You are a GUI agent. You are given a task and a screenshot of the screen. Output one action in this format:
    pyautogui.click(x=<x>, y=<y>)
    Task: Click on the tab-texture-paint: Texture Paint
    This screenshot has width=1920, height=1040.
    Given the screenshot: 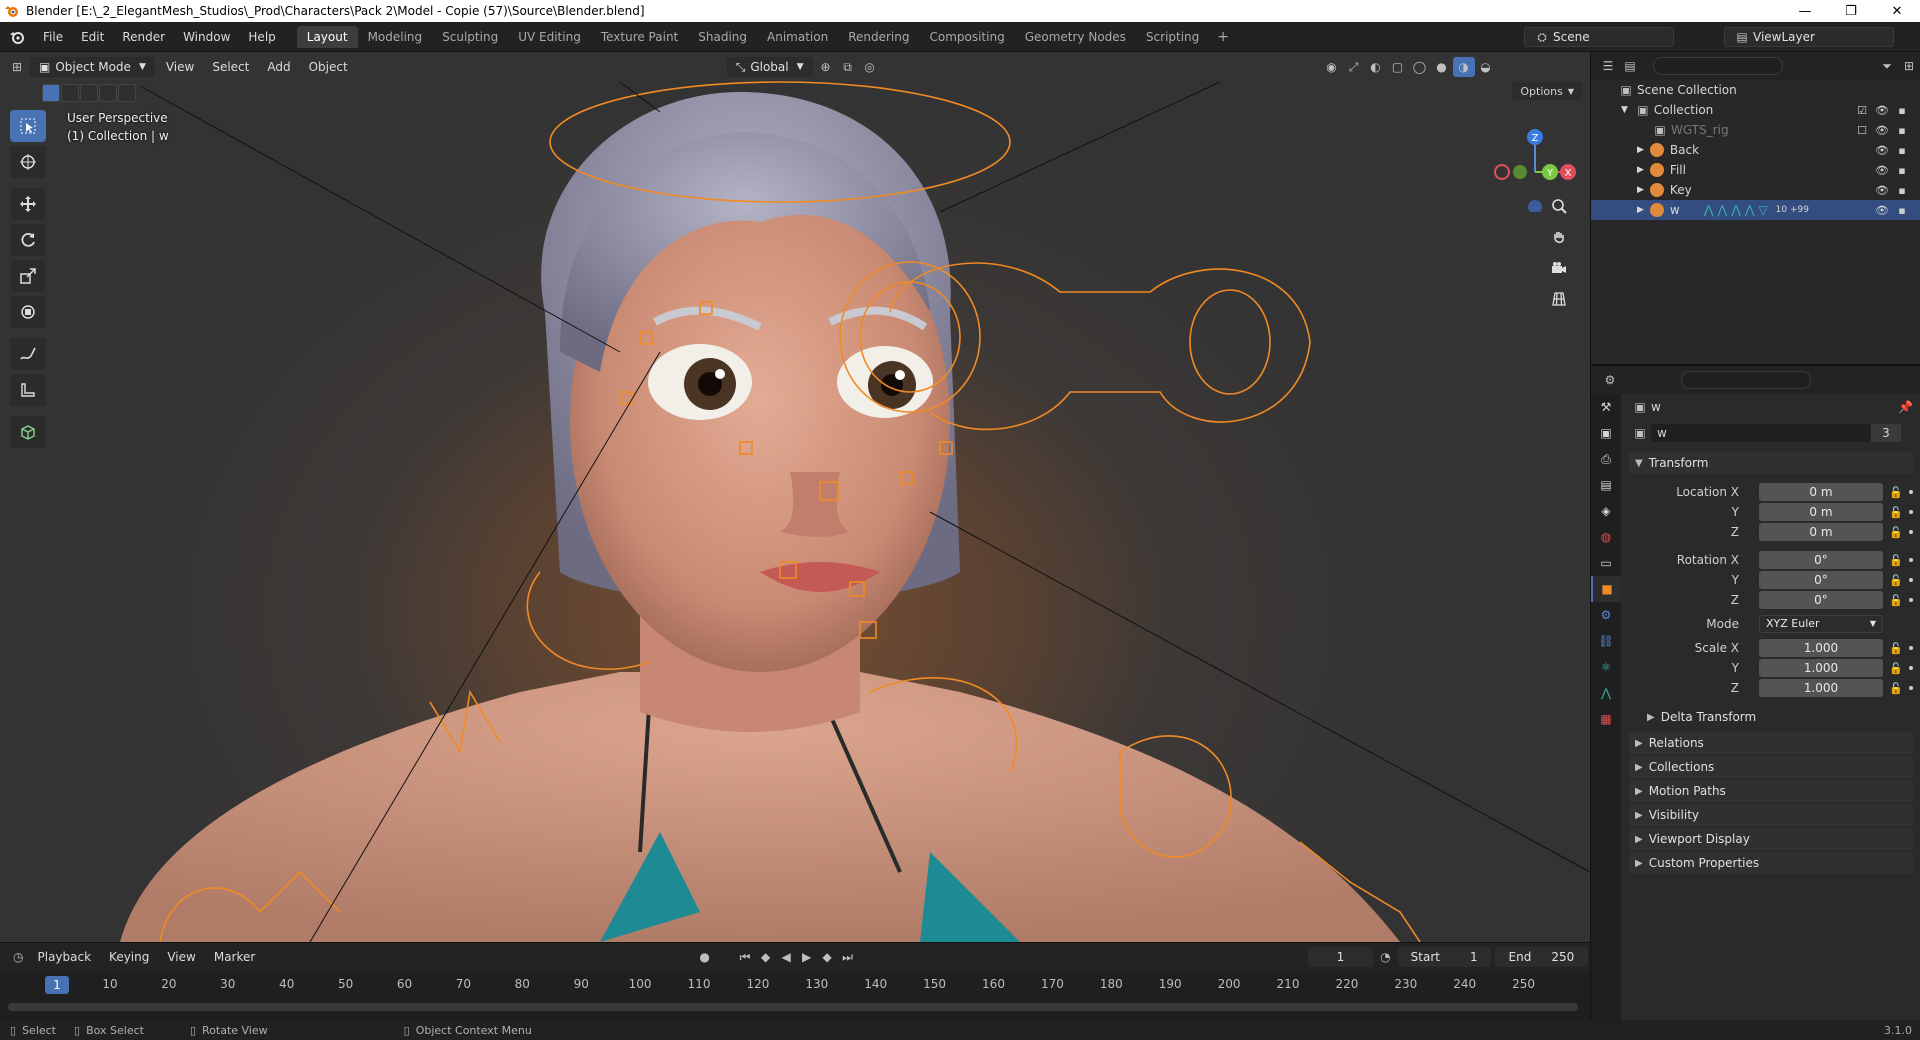 What is the action you would take?
    pyautogui.click(x=639, y=37)
    